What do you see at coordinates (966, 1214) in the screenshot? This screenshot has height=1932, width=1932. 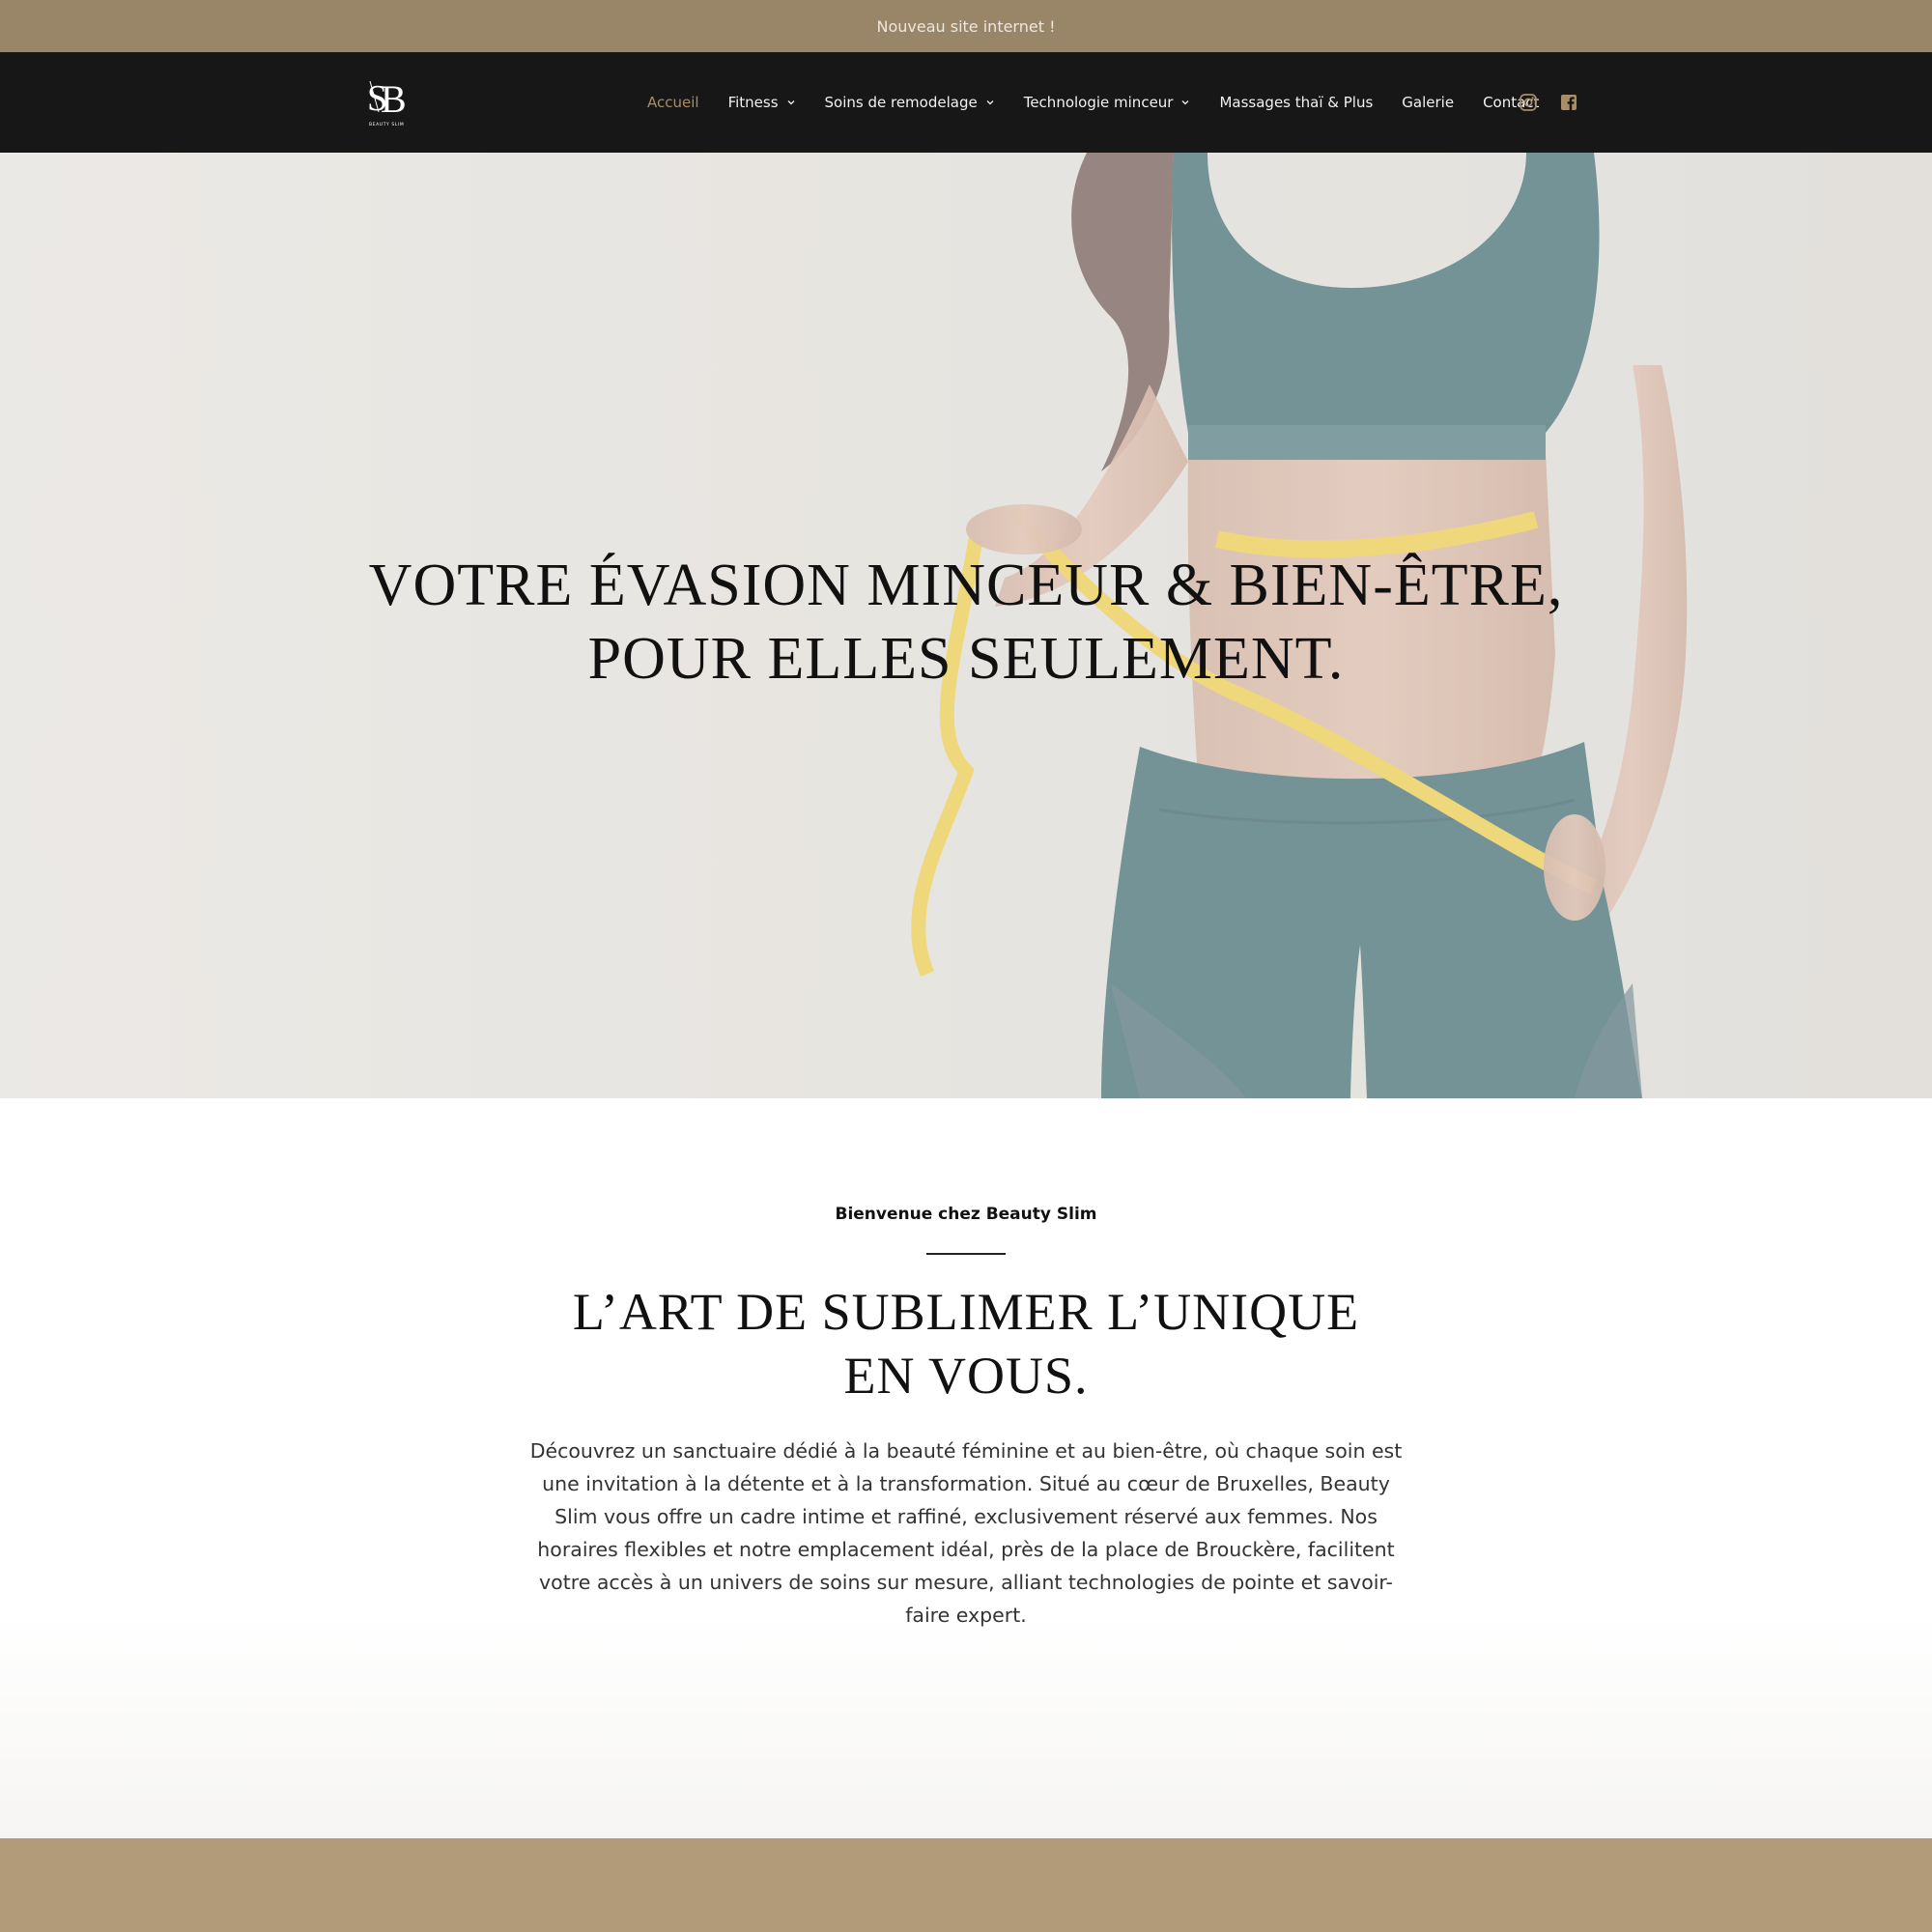 I see `welcome-kicker: Bienvenue chez Beauty Slim` at bounding box center [966, 1214].